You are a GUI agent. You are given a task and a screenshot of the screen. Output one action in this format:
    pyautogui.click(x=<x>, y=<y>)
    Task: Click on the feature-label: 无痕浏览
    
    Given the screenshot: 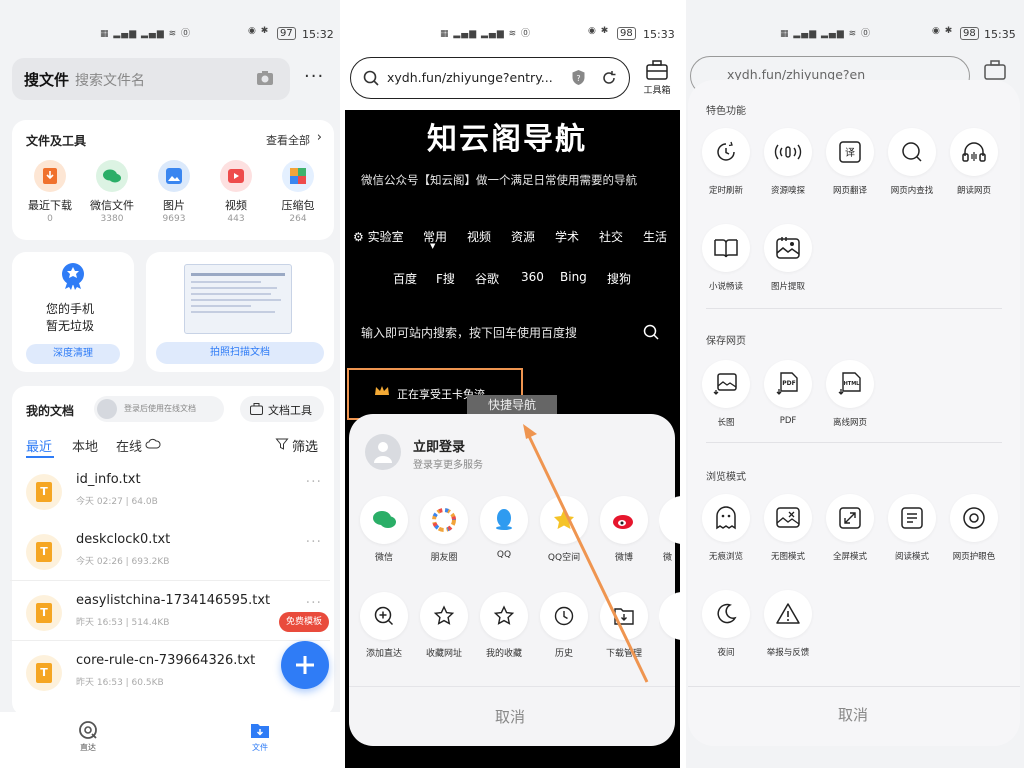 What is the action you would take?
    pyautogui.click(x=725, y=557)
    